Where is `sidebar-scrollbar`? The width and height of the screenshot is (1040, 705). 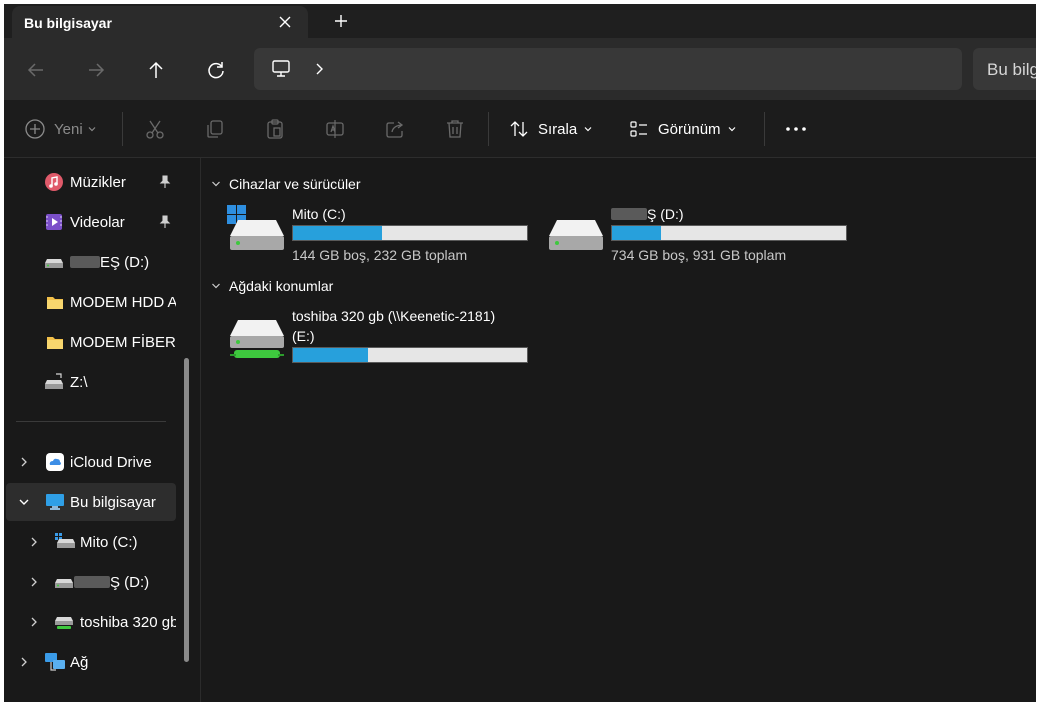
sidebar-scrollbar is located at coordinates (186, 510).